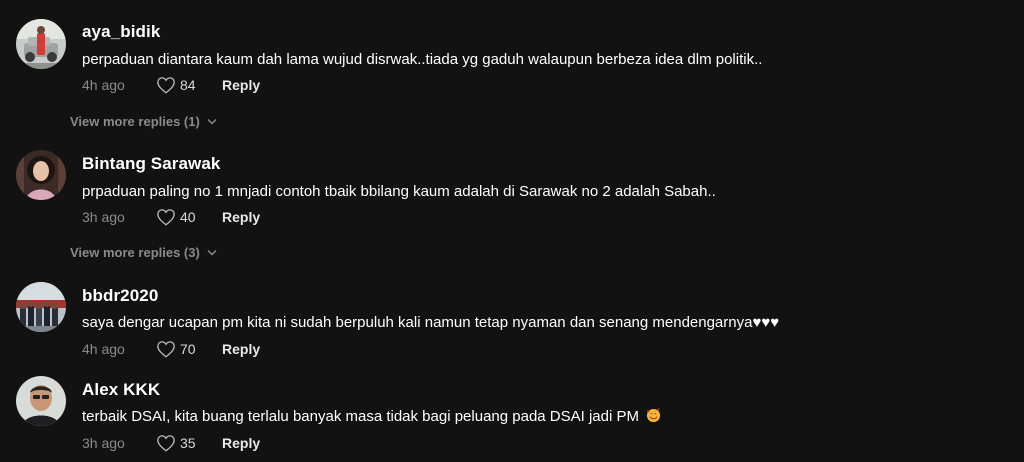 Image resolution: width=1024 pixels, height=462 pixels. I want to click on comment-username: aya_bidik, so click(121, 32).